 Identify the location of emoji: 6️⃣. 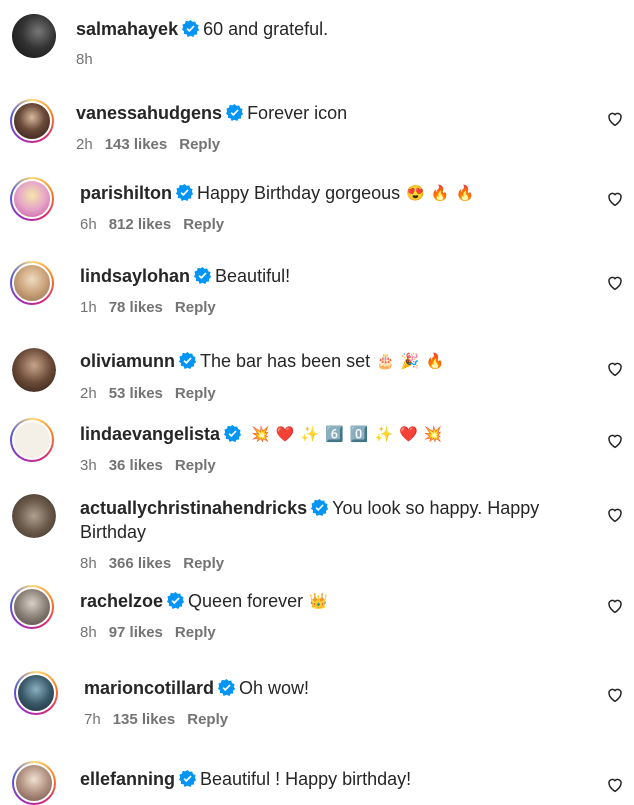
(334, 434).